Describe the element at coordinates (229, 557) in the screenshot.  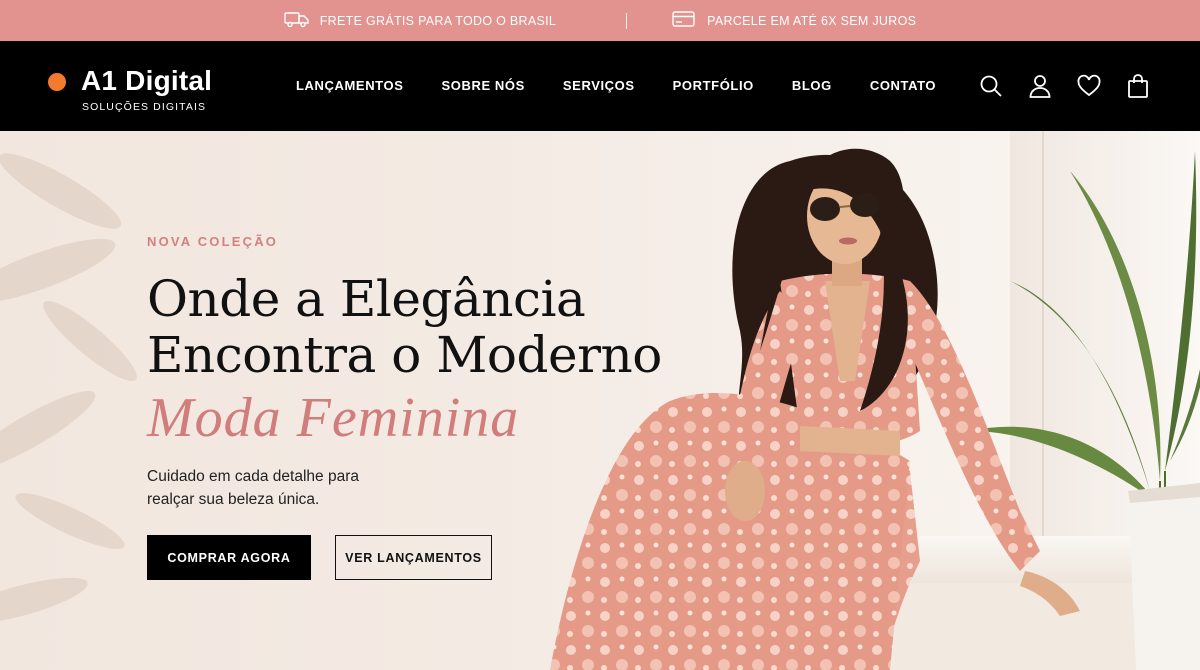
I see `shop-now-button: COMPRAR AGORA` at that location.